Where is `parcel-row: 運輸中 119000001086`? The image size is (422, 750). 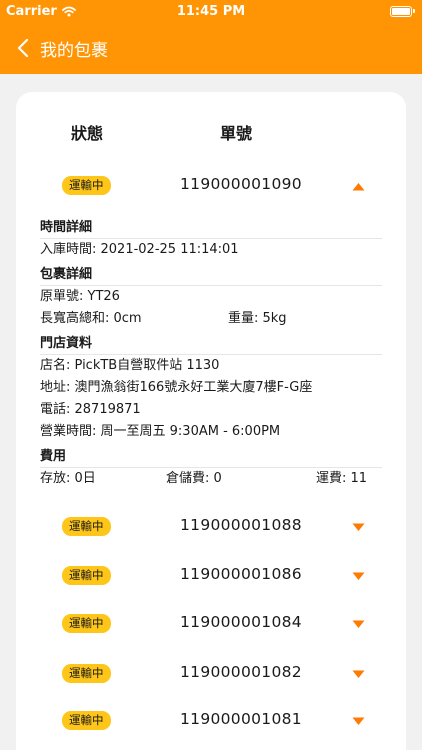
parcel-row: 運輸中 119000001086 is located at coordinates (211, 576).